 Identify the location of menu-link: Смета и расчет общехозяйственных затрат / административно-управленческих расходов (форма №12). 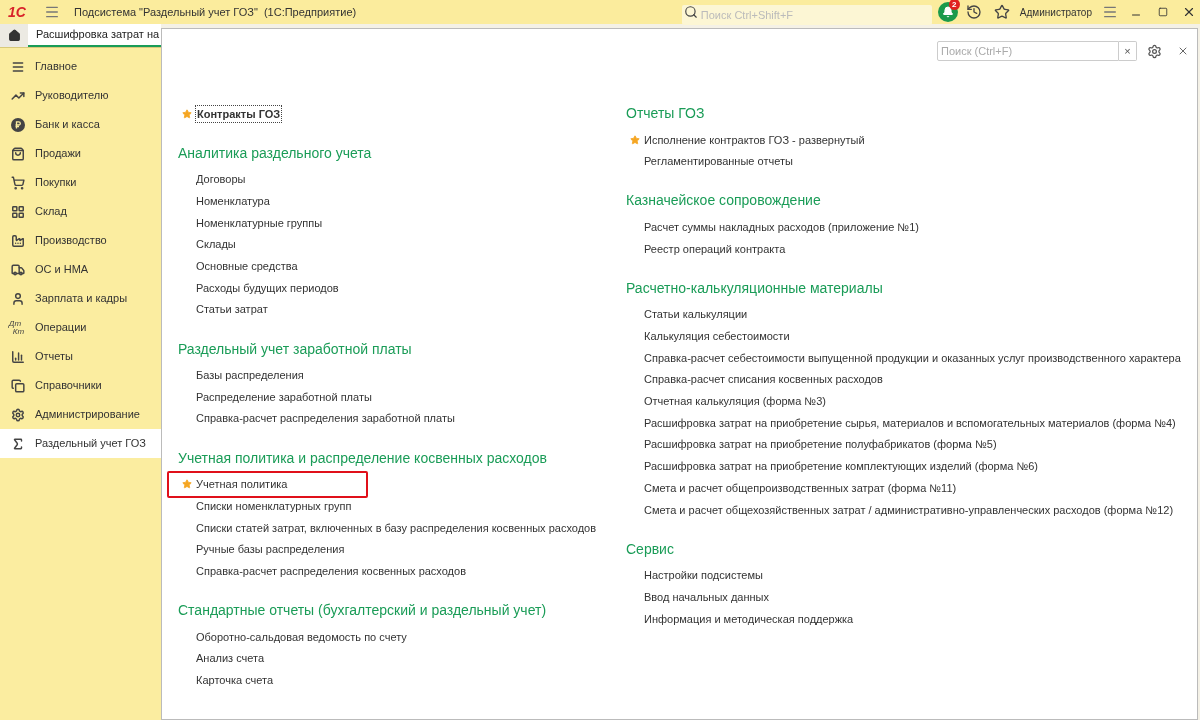
(909, 510).